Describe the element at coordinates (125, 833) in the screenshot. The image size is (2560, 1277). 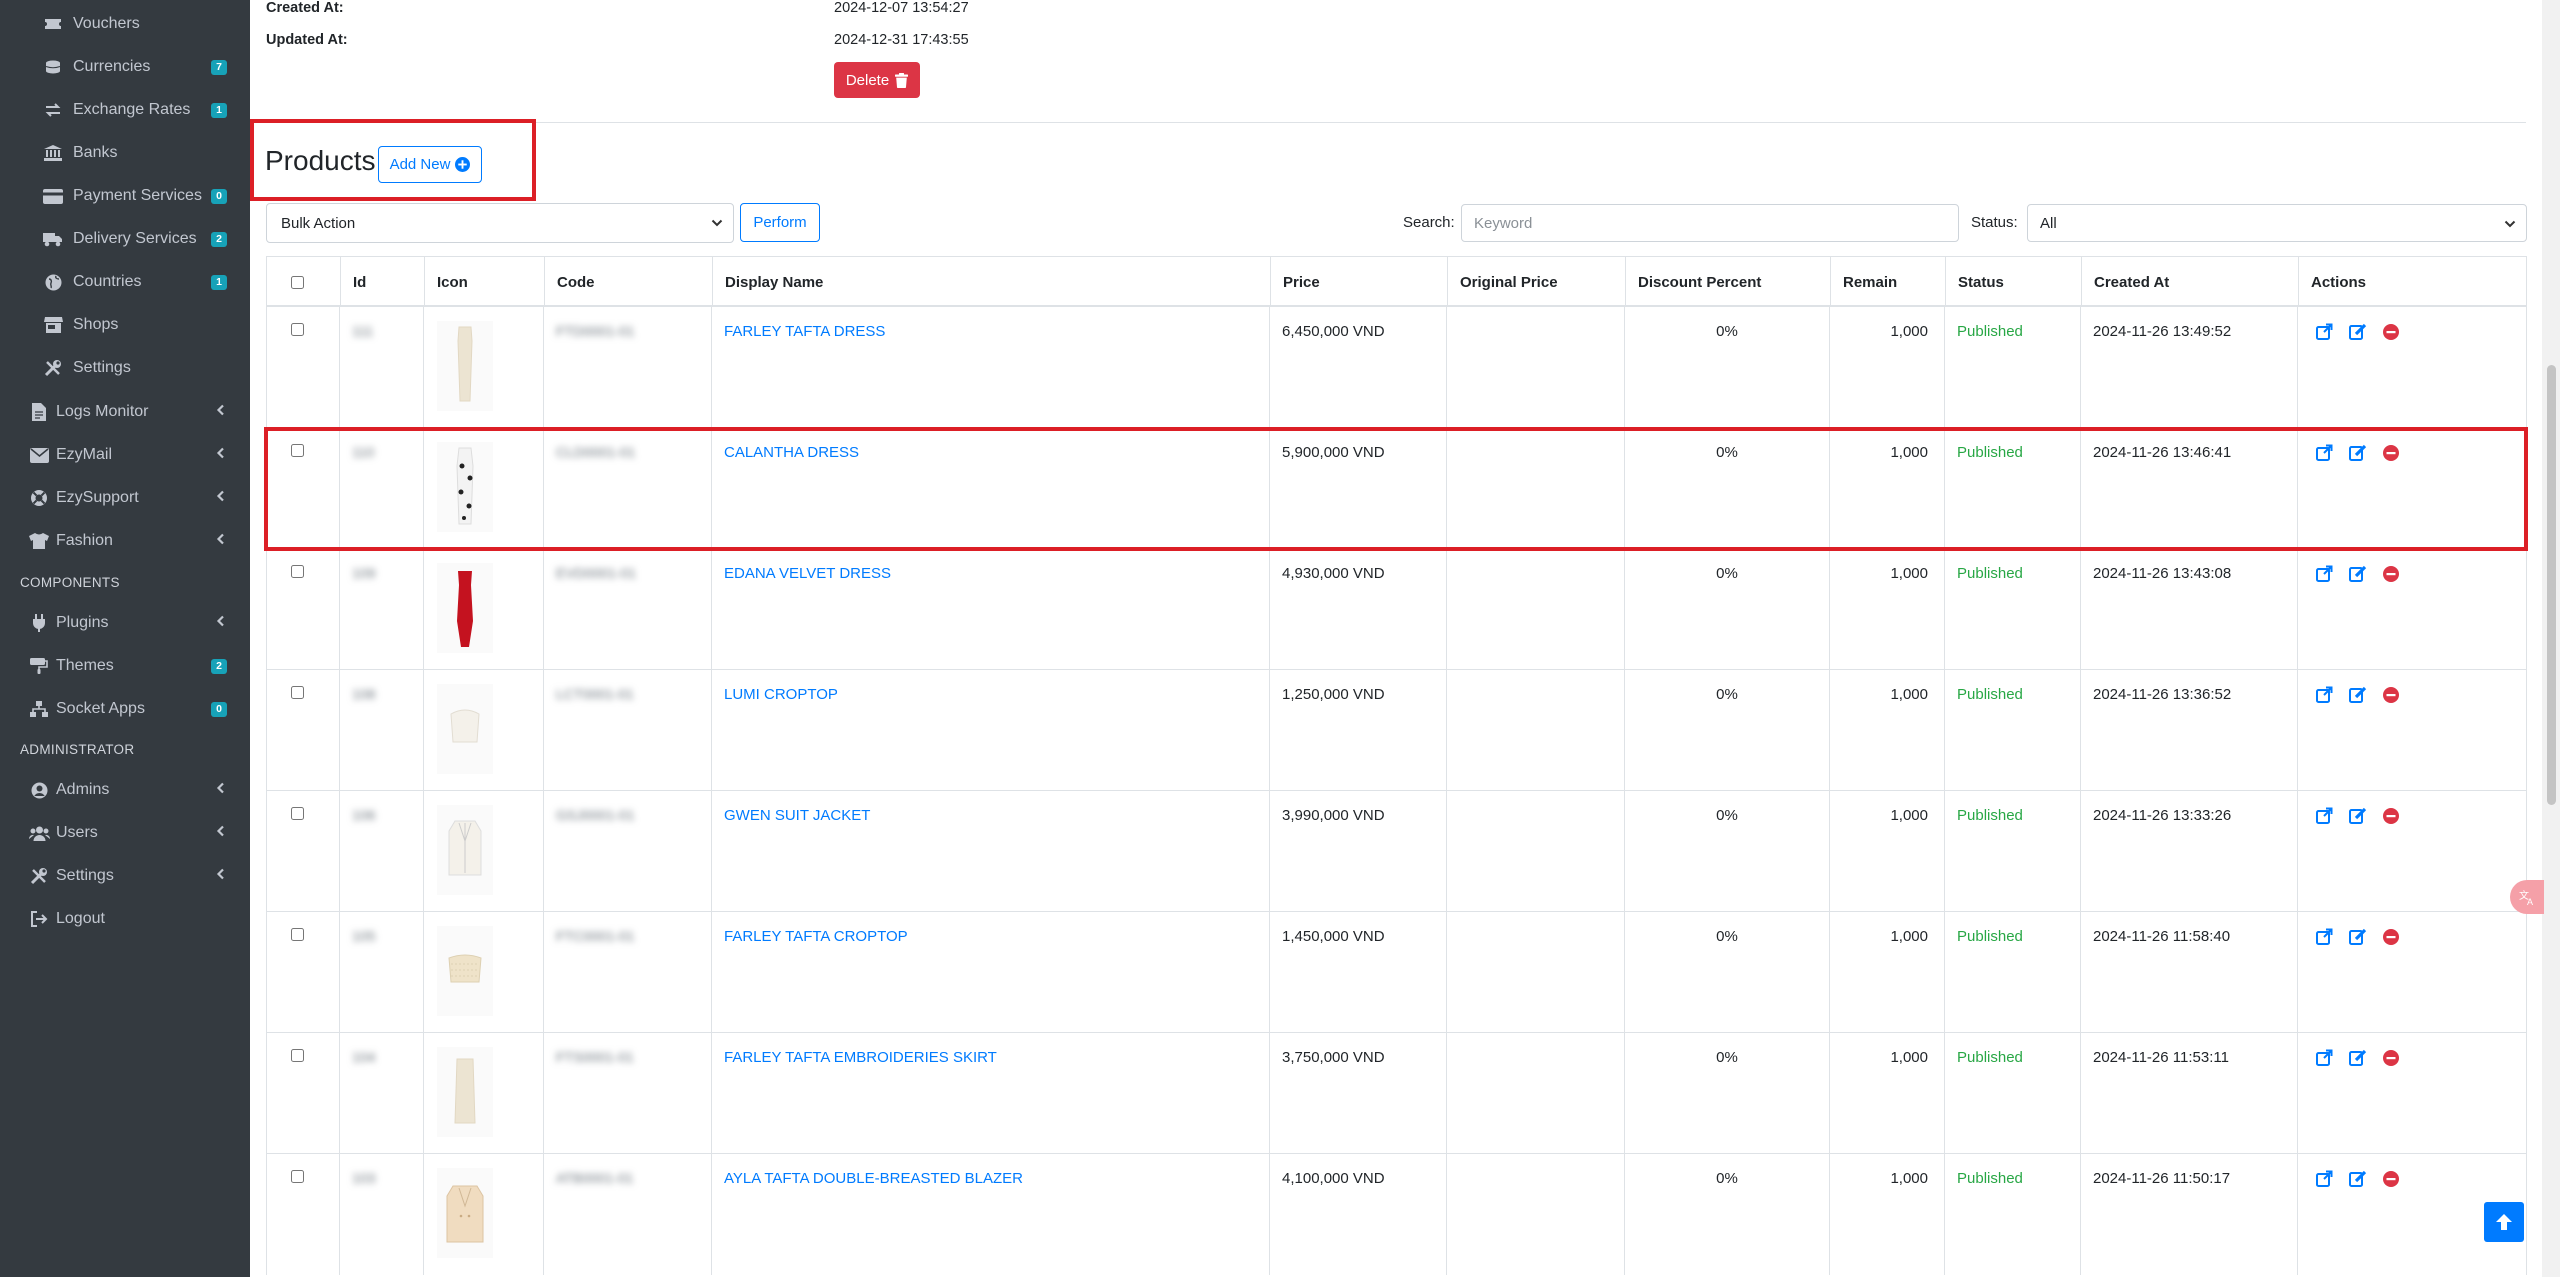
I see `sidebar-item-users: Users` at that location.